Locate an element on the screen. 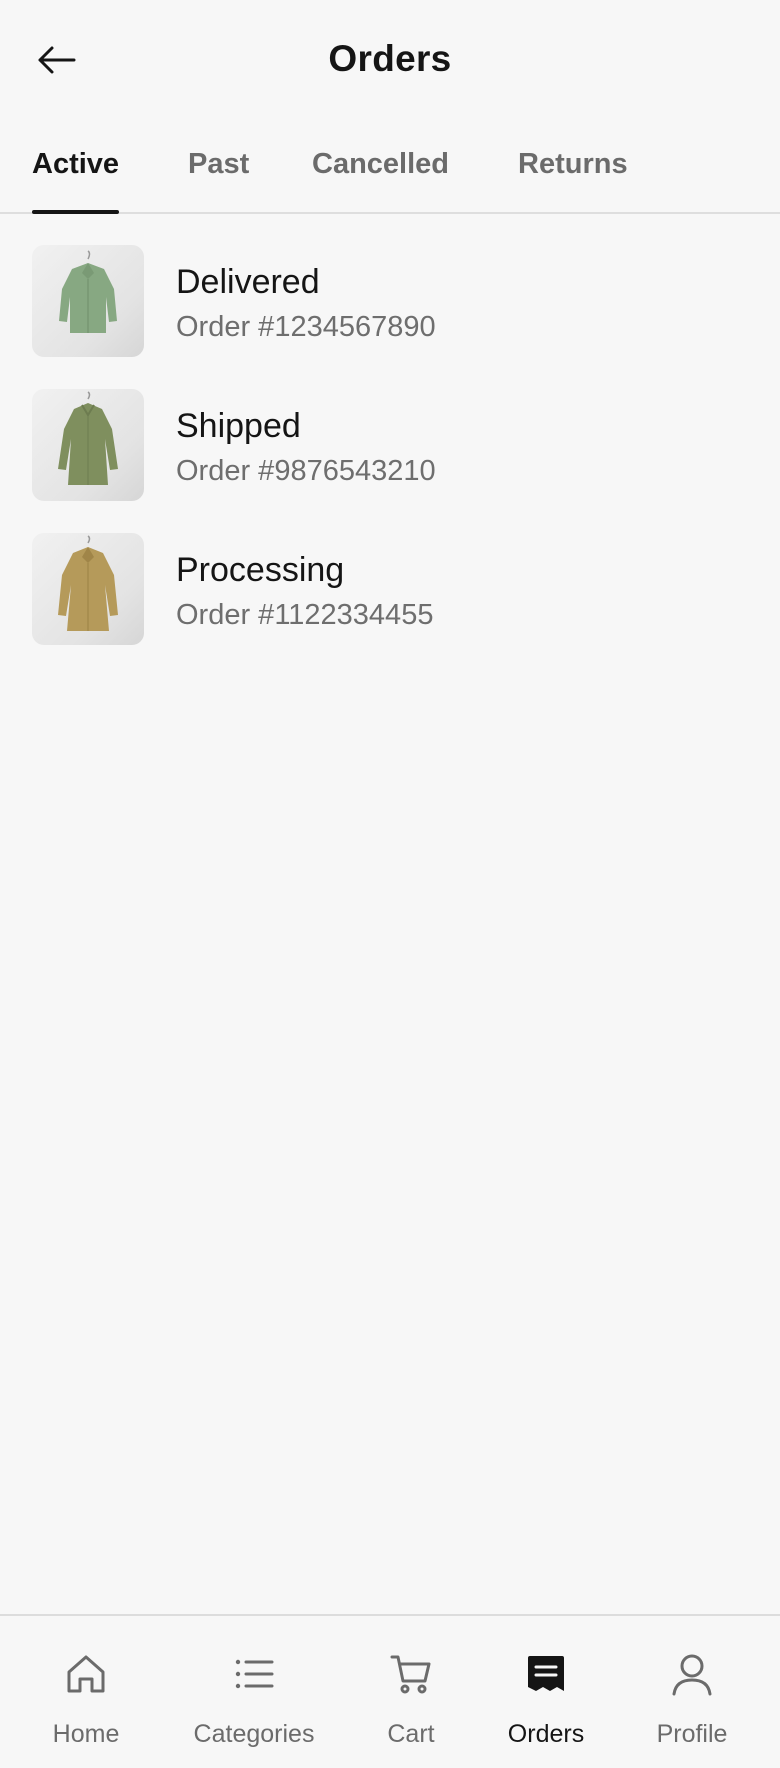  green-shirt-thumbnail is located at coordinates (88, 301).